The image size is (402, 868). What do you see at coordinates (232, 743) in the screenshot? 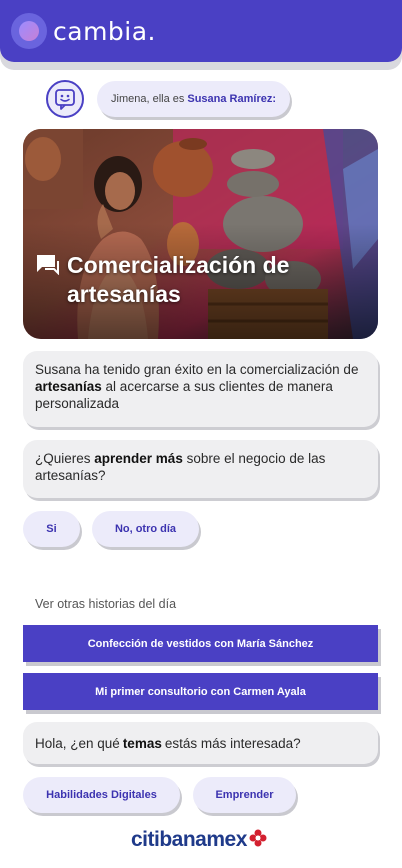
I see `topics-text-end: estás más interesada?` at bounding box center [232, 743].